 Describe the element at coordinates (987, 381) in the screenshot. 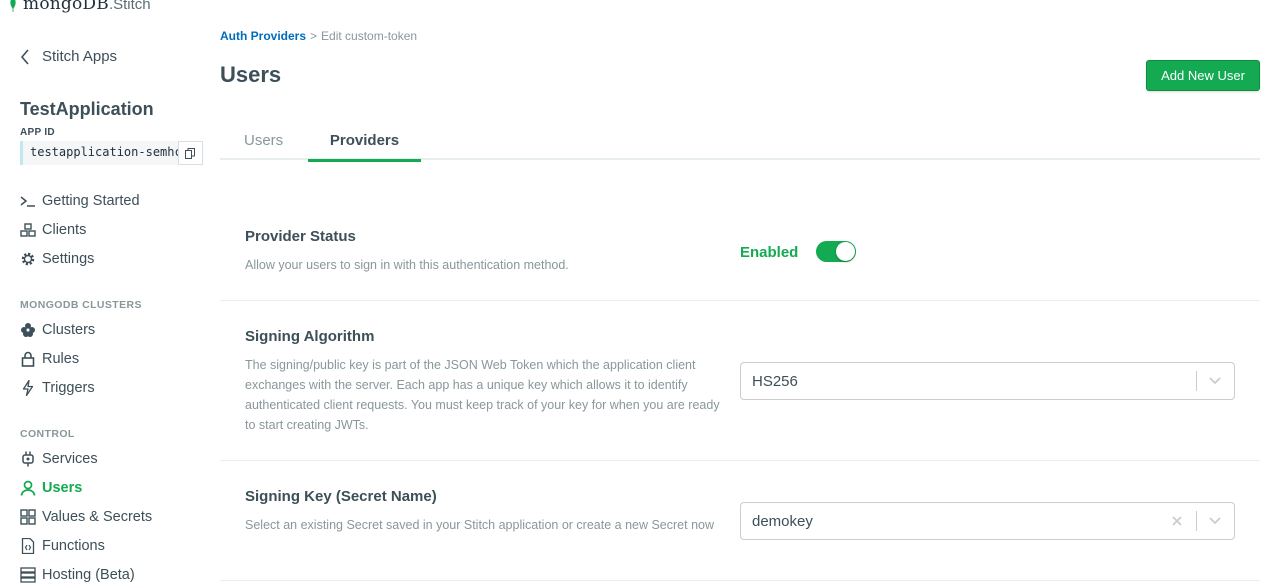

I see `signing-algorithm-select: HS256` at that location.